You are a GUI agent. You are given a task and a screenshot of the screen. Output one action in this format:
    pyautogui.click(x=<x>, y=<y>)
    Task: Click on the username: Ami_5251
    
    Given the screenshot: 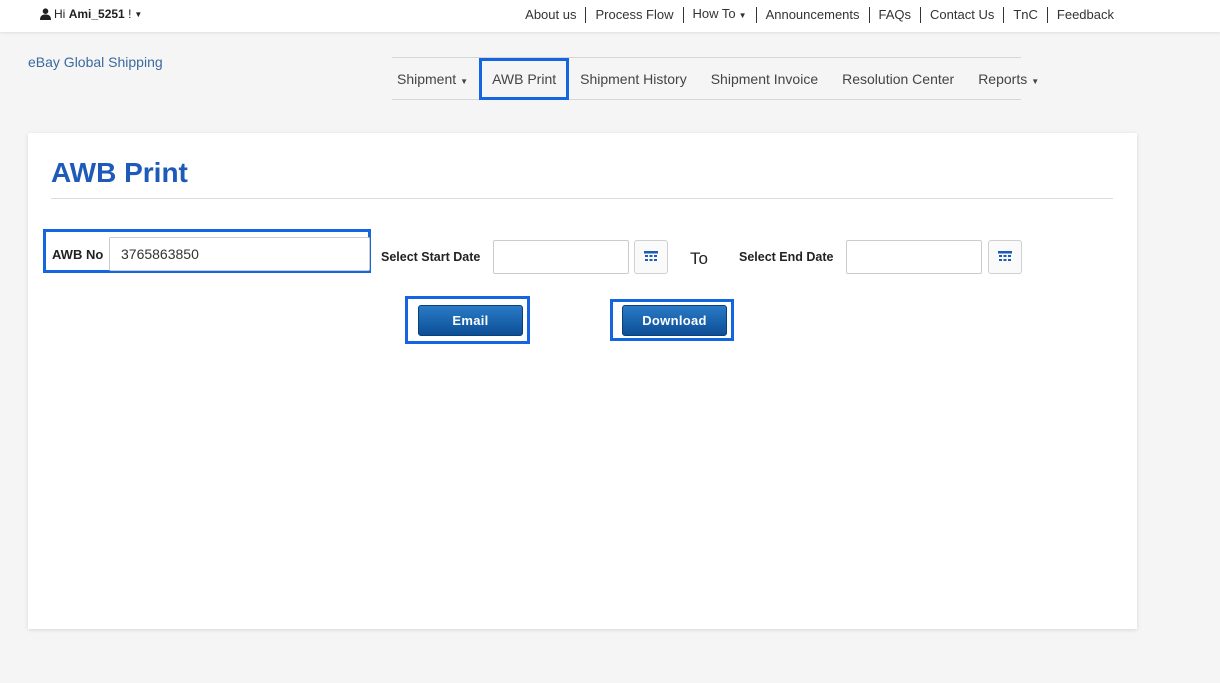 What is the action you would take?
    pyautogui.click(x=96, y=14)
    